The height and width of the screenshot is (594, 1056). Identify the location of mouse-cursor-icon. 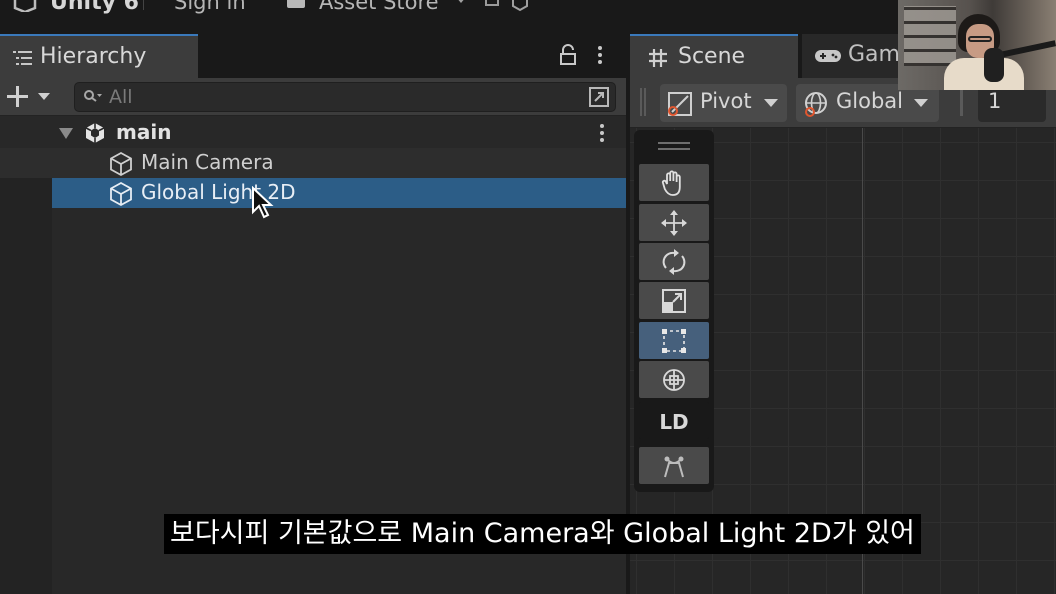
(263, 202).